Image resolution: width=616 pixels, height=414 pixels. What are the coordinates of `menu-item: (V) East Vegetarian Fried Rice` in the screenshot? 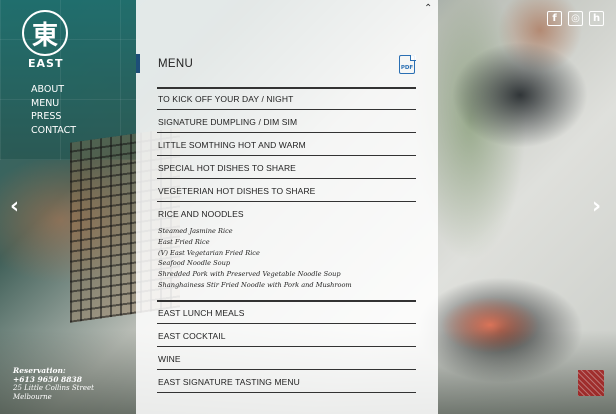 It's located at (209, 252).